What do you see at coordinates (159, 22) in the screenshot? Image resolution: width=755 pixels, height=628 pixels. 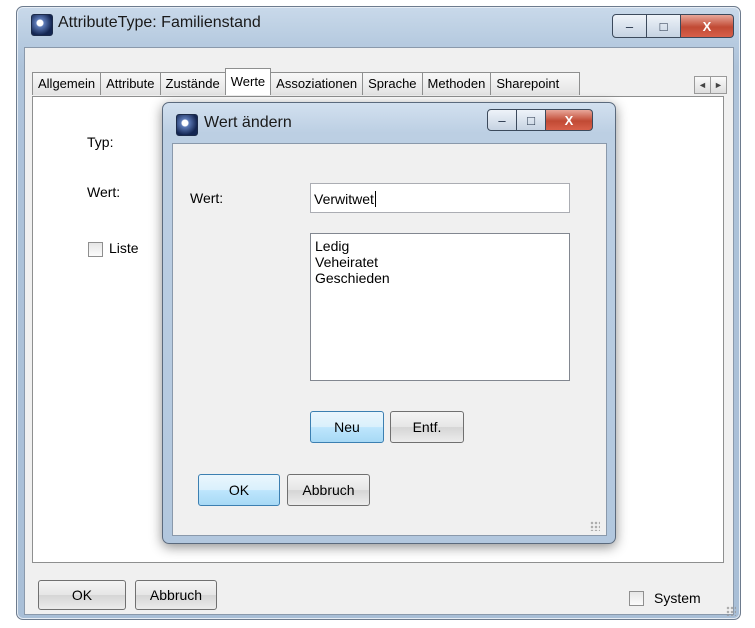 I see `window-title: AttributeType: Familienstand` at bounding box center [159, 22].